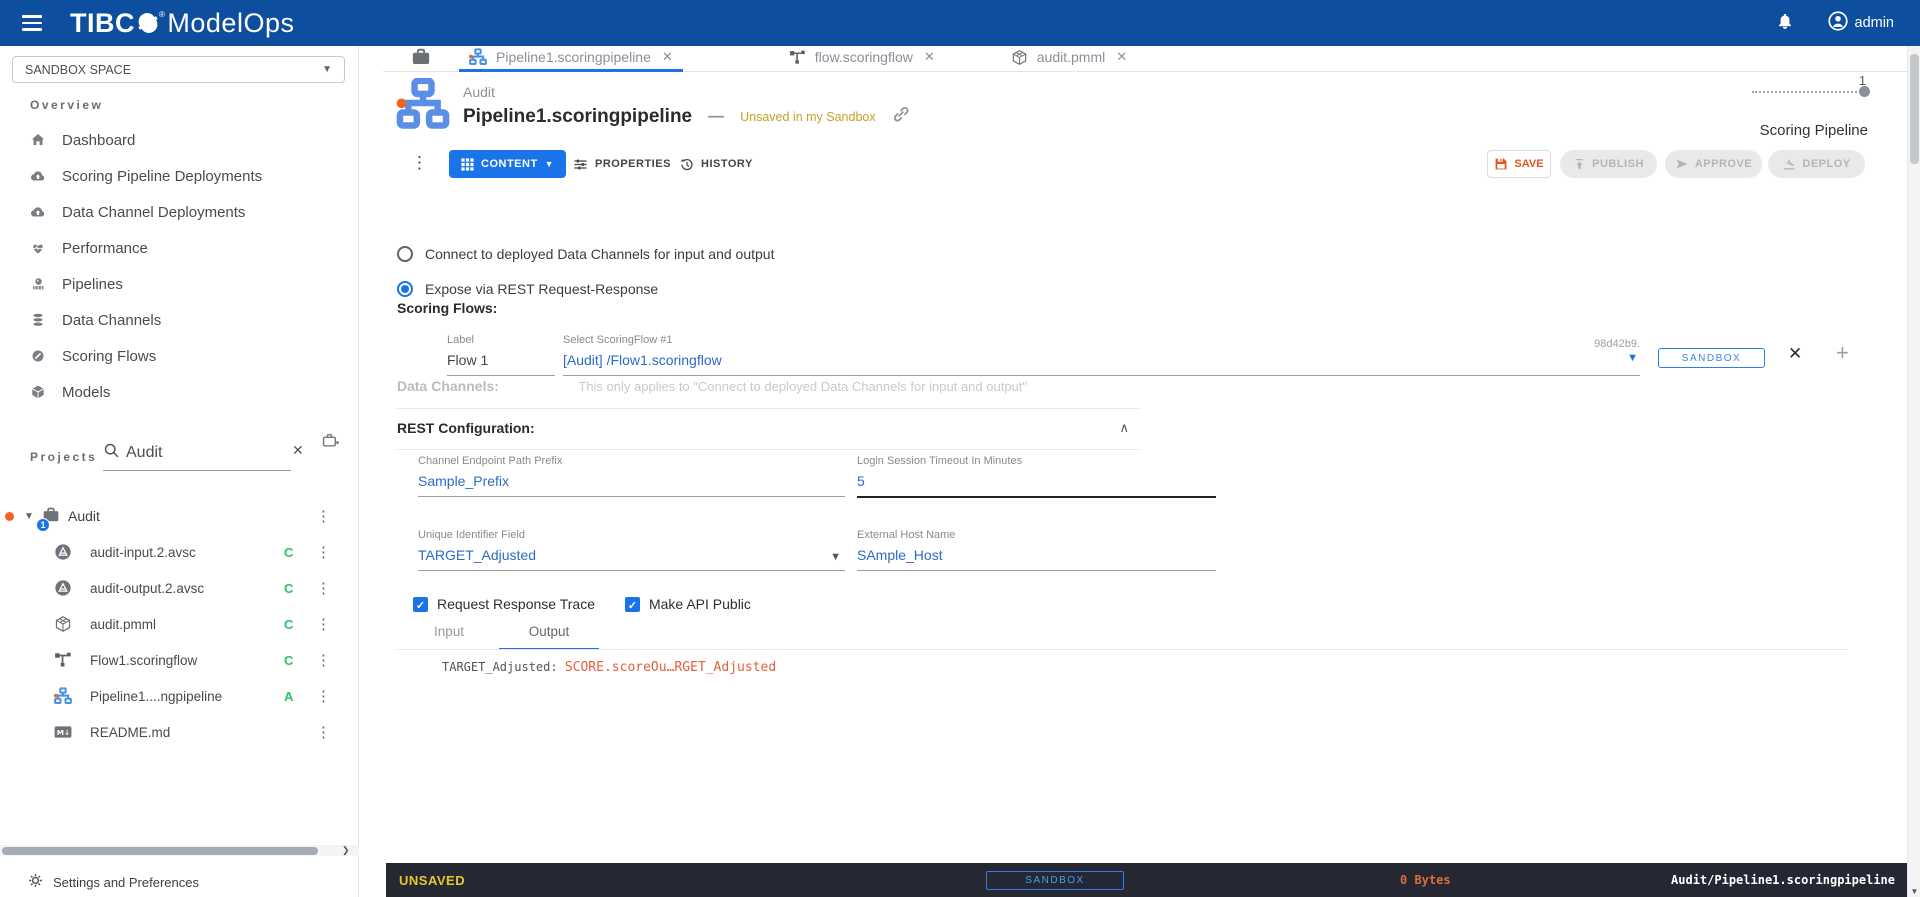  I want to click on vertical-scrollbar: ▼, so click(1913, 471).